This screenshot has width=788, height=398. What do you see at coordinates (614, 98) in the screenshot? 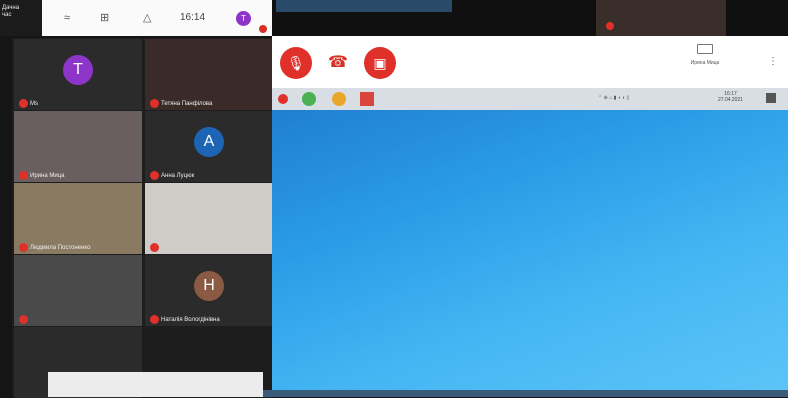
I see `tray-icons: ⌃ ⊕ ⌂ ▮ ◖ ◗ ▯` at bounding box center [614, 98].